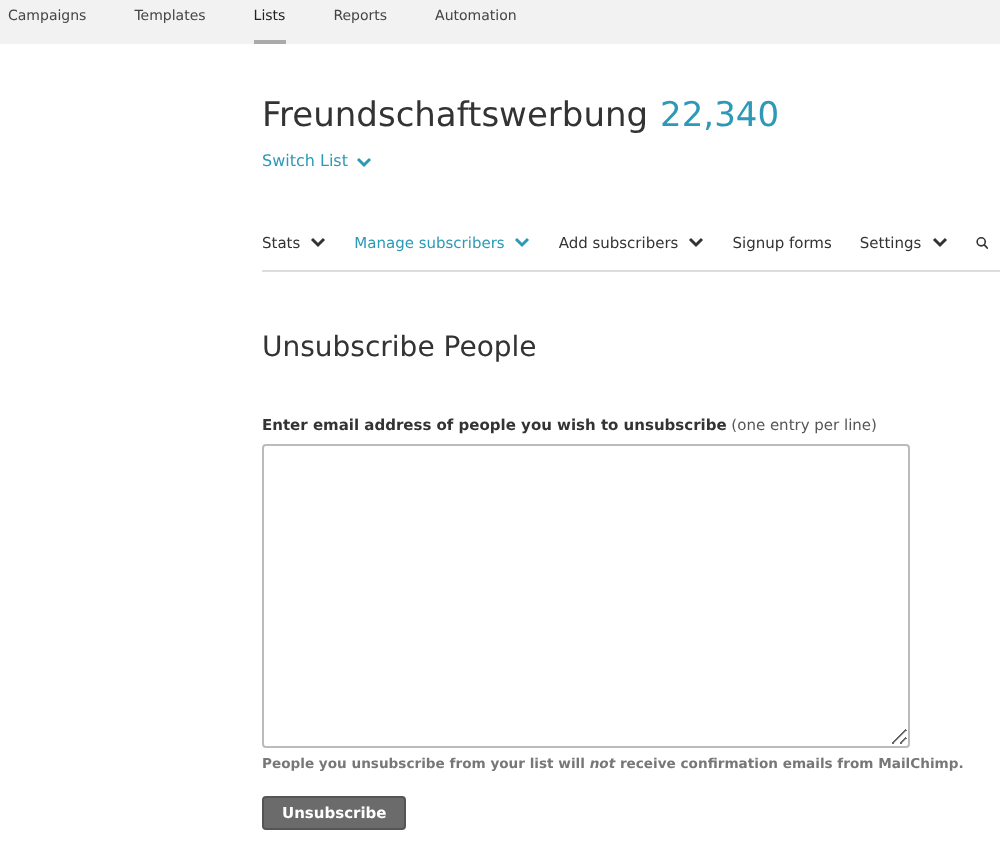 The image size is (1000, 860). What do you see at coordinates (981, 242) in the screenshot?
I see `search-icon` at bounding box center [981, 242].